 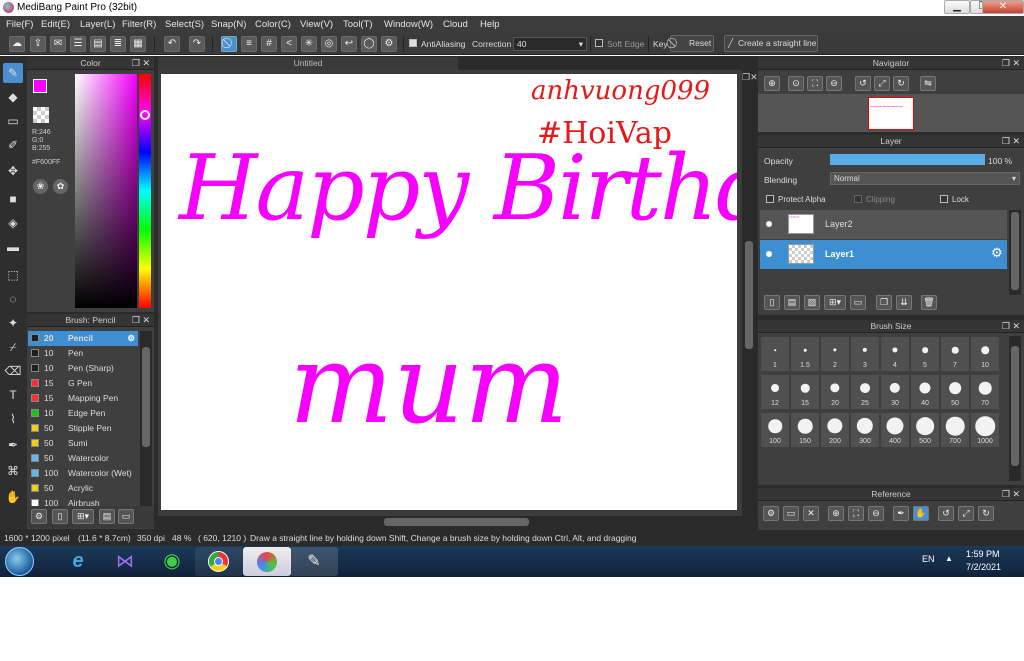 I want to click on ref-hand-icon: ✋, so click(x=921, y=513).